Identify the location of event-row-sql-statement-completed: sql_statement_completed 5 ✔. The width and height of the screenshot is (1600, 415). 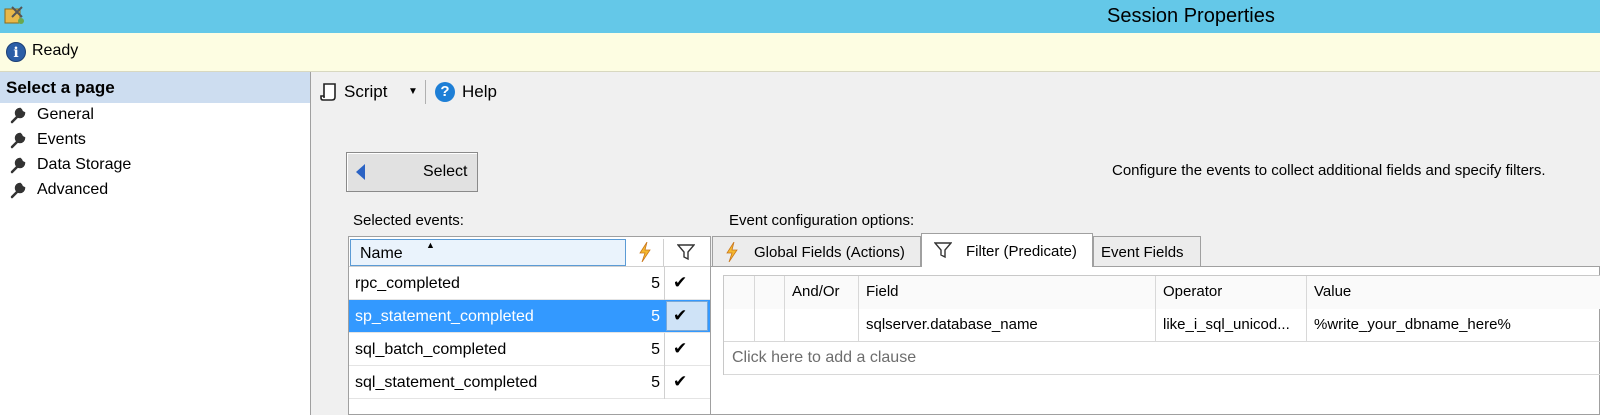
(529, 382).